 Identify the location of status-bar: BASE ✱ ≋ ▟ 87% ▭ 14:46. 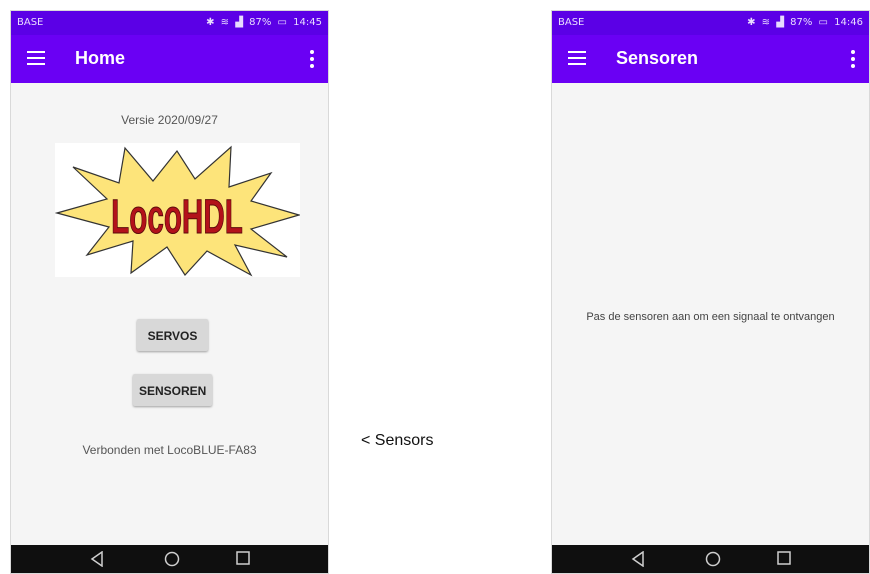
(710, 23).